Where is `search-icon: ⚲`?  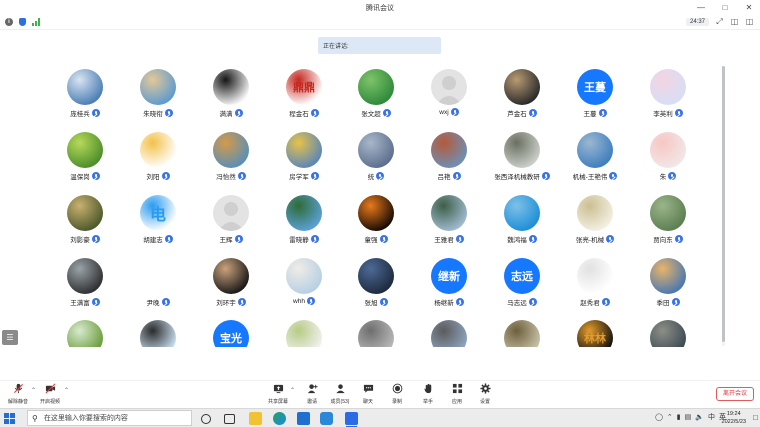
search-icon: ⚲ is located at coordinates (35, 418).